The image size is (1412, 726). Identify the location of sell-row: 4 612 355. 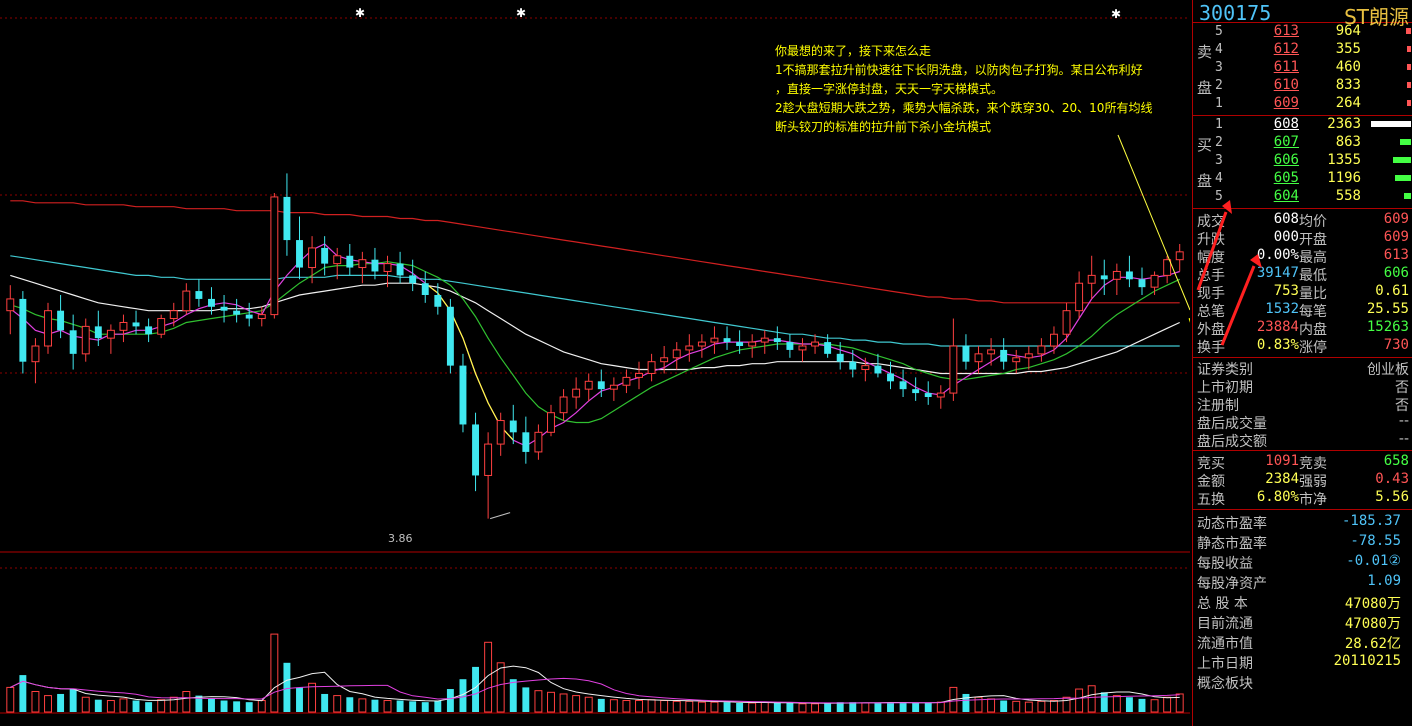
(1302, 50).